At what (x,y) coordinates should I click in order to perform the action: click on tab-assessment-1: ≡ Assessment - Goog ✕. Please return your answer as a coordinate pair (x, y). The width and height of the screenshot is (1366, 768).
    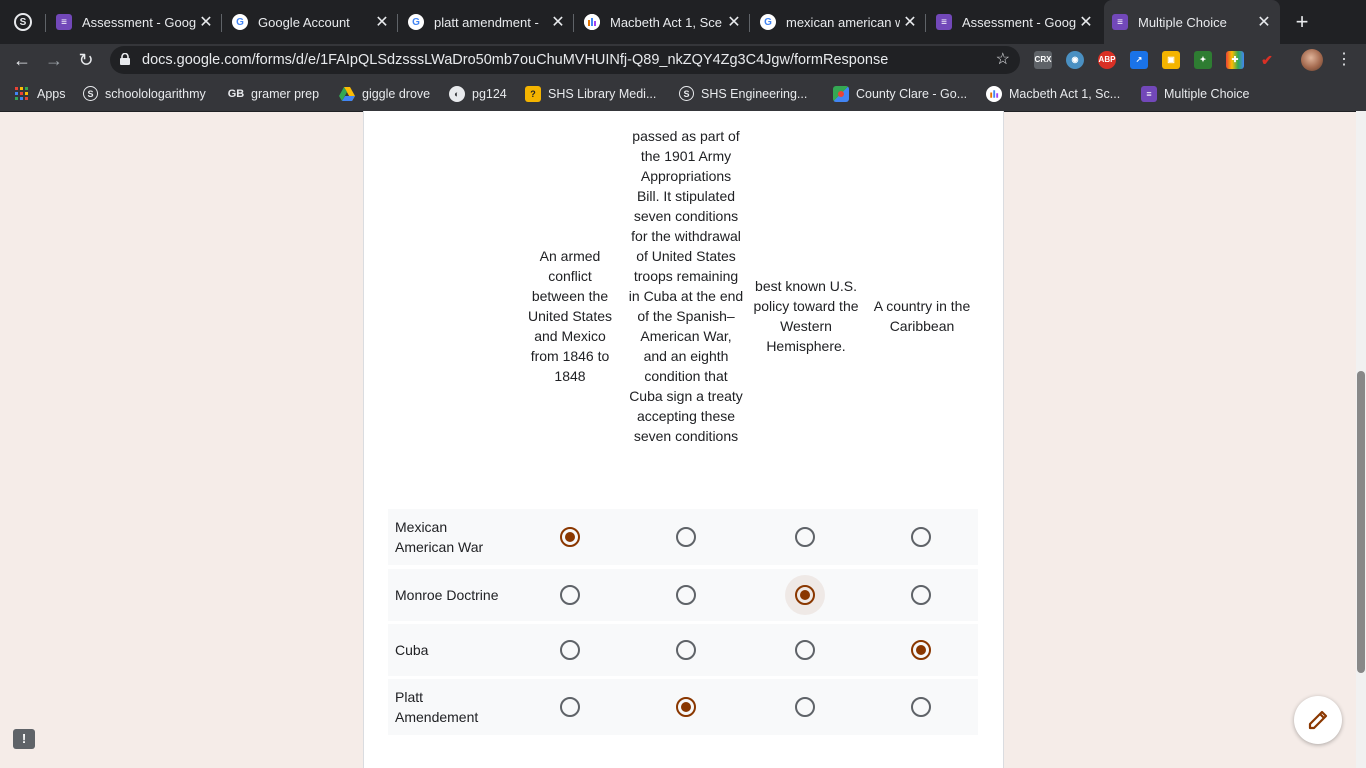
    Looking at the image, I should click on (135, 22).